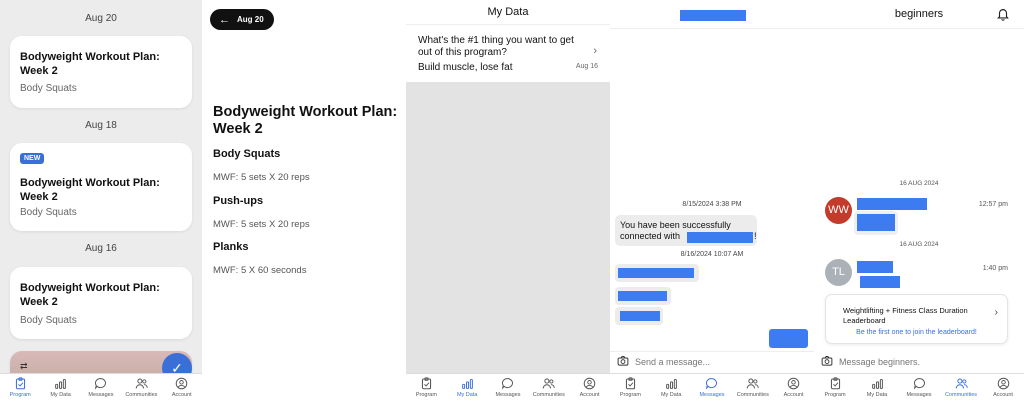 The width and height of the screenshot is (1024, 403). I want to click on date-header: Aug 16, so click(101, 248).